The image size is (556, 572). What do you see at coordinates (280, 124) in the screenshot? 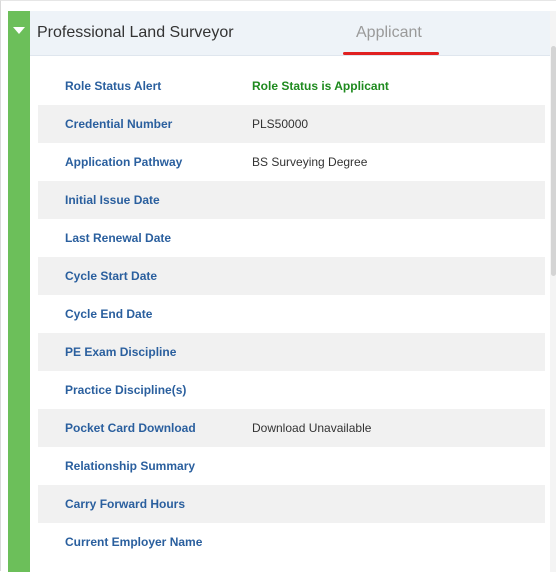
I see `detail-value: PLS50000` at bounding box center [280, 124].